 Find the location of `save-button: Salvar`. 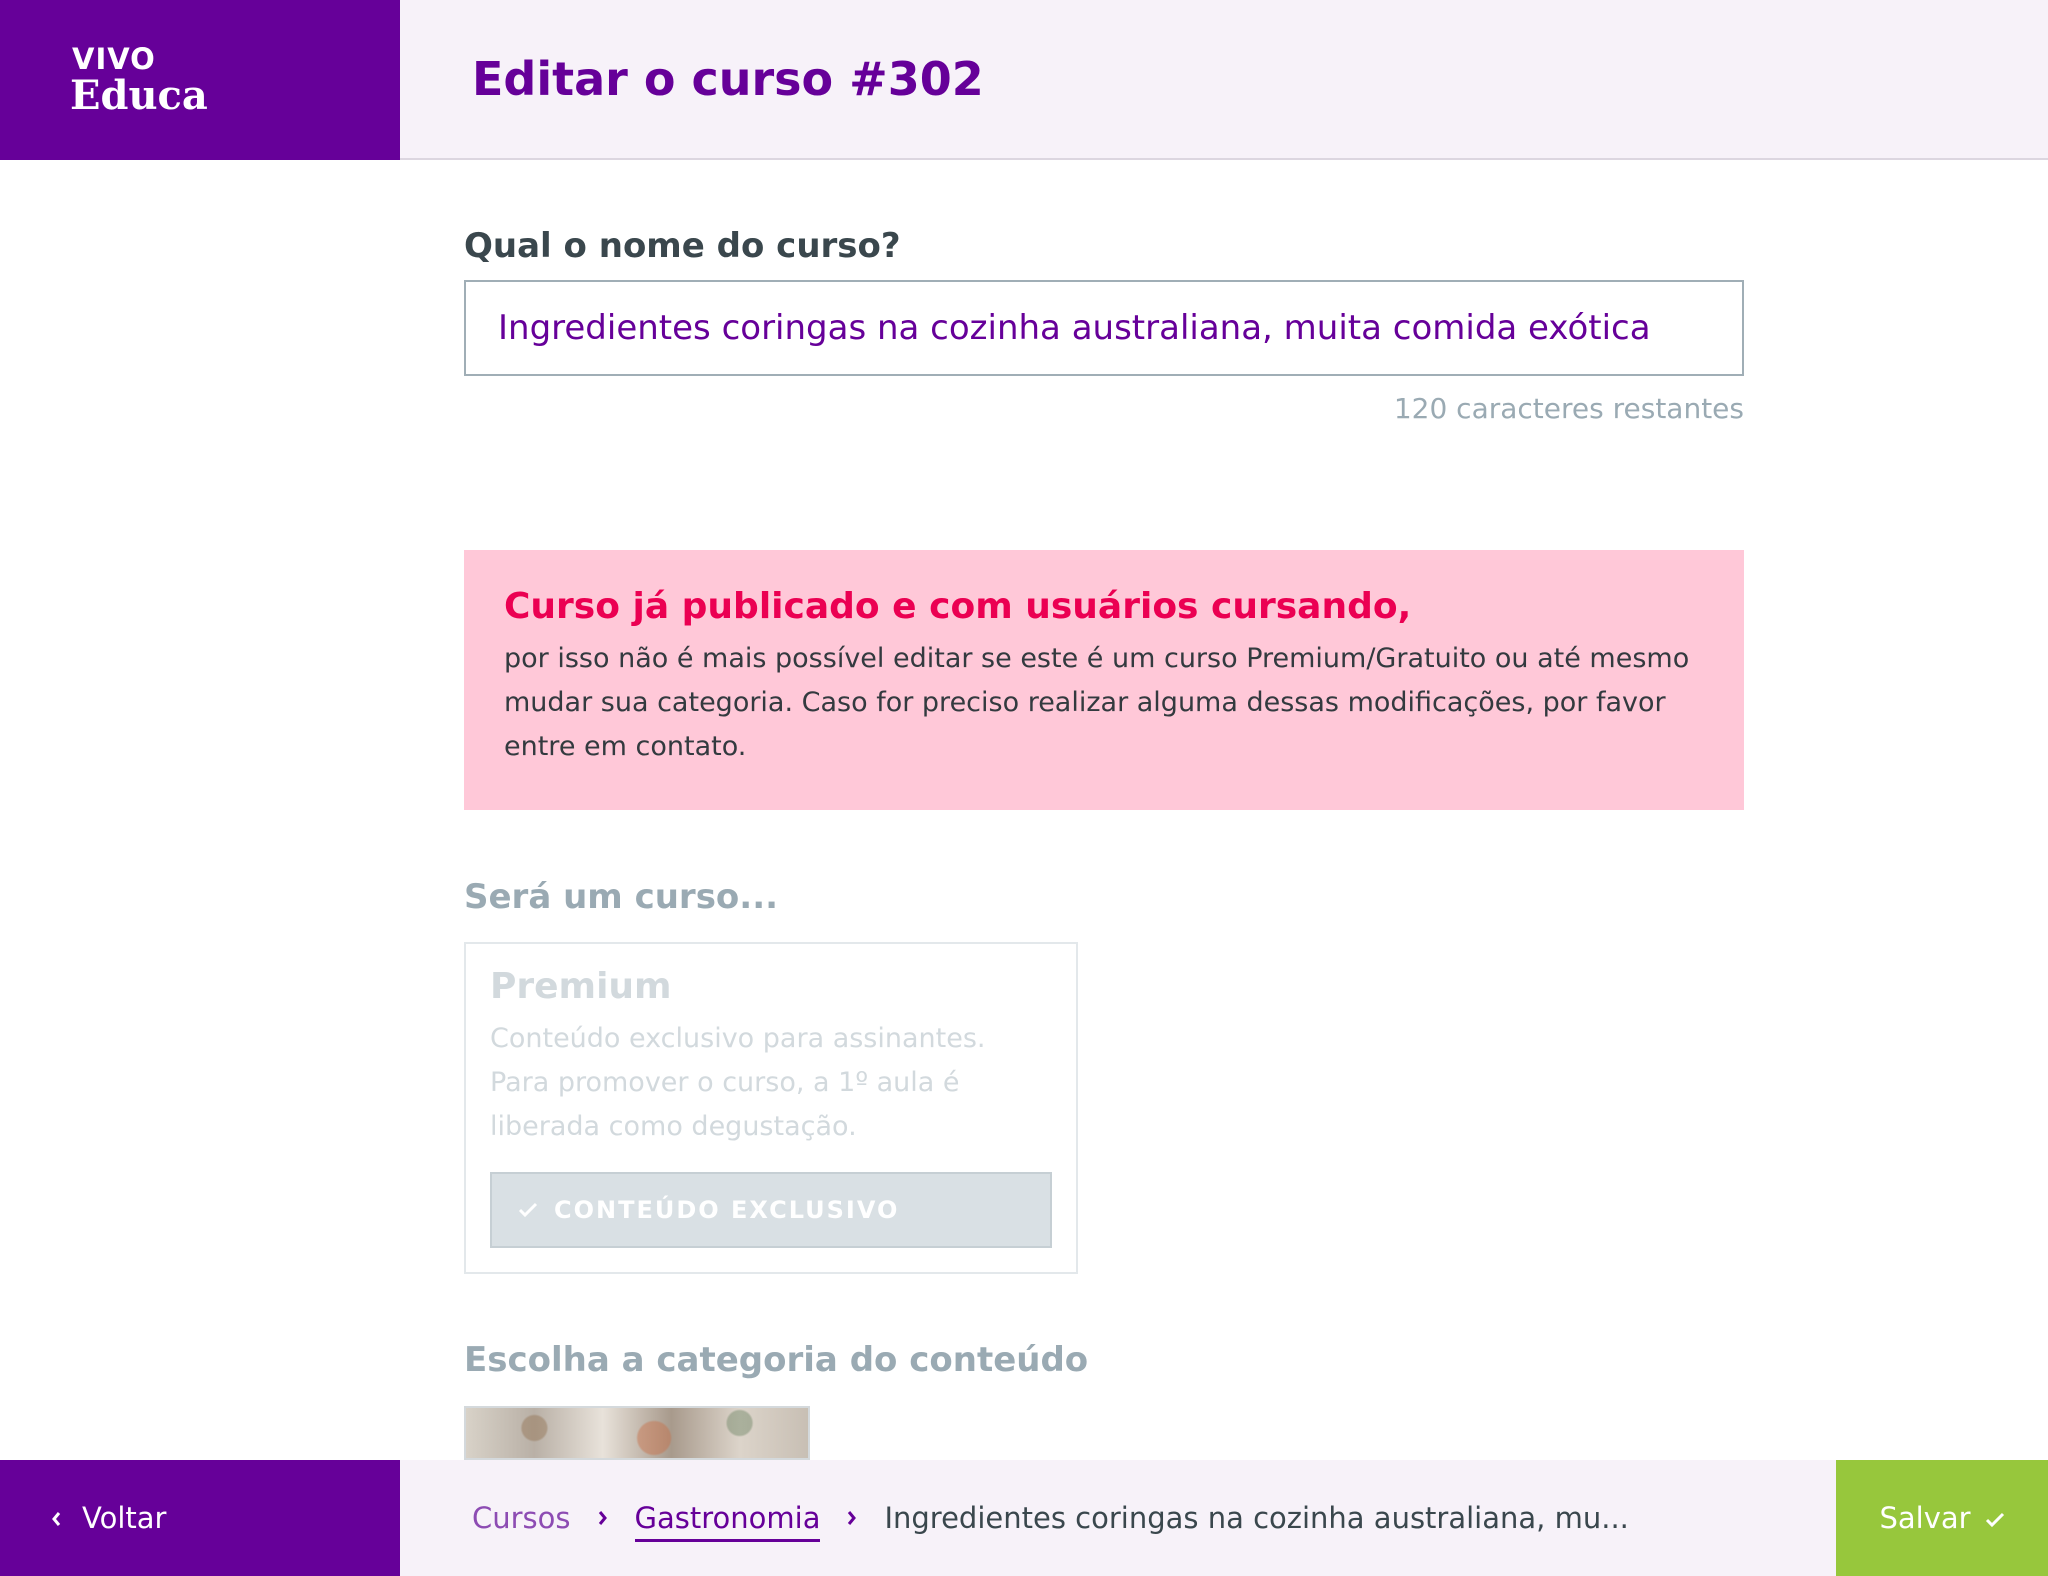

save-button: Salvar is located at coordinates (1942, 1518).